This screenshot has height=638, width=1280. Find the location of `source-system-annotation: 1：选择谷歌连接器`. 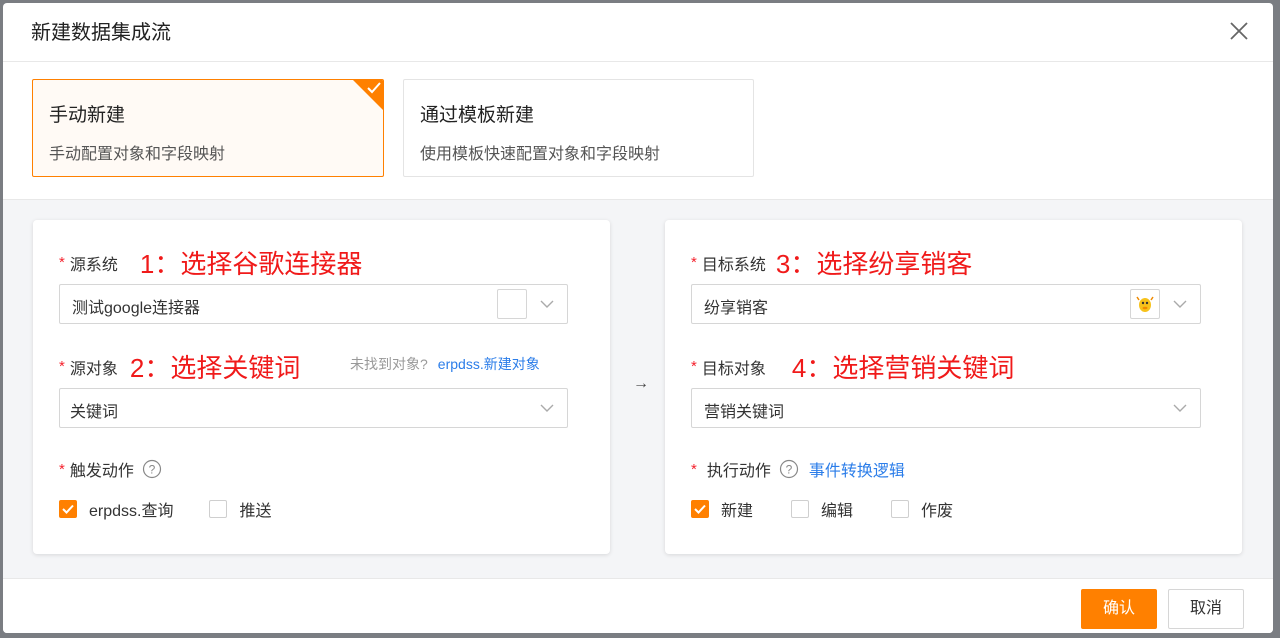

source-system-annotation: 1：选择谷歌连接器 is located at coordinates (251, 264).